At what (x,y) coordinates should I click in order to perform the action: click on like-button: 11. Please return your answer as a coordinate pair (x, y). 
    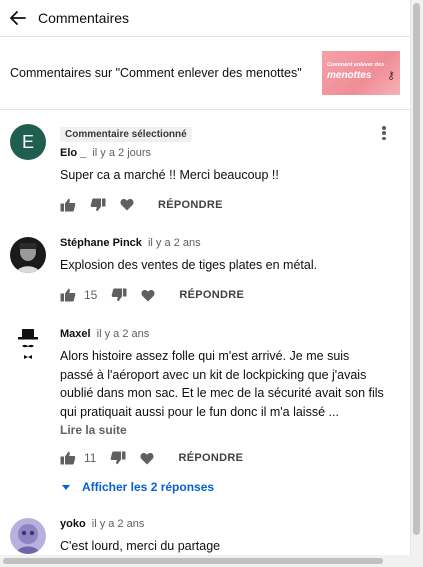
    Looking at the image, I should click on (78, 458).